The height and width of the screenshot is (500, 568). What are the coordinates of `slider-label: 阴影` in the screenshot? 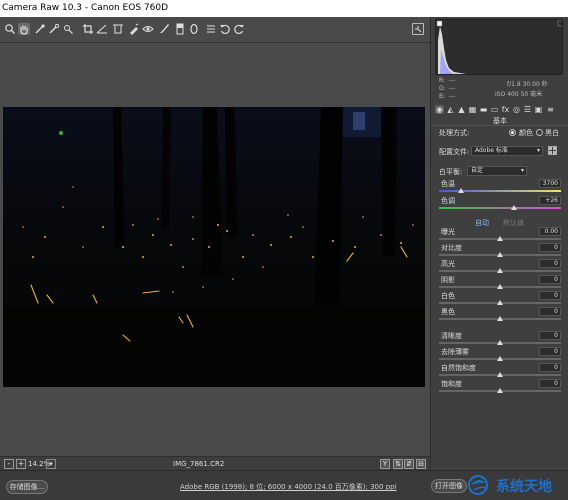 It's located at (448, 280).